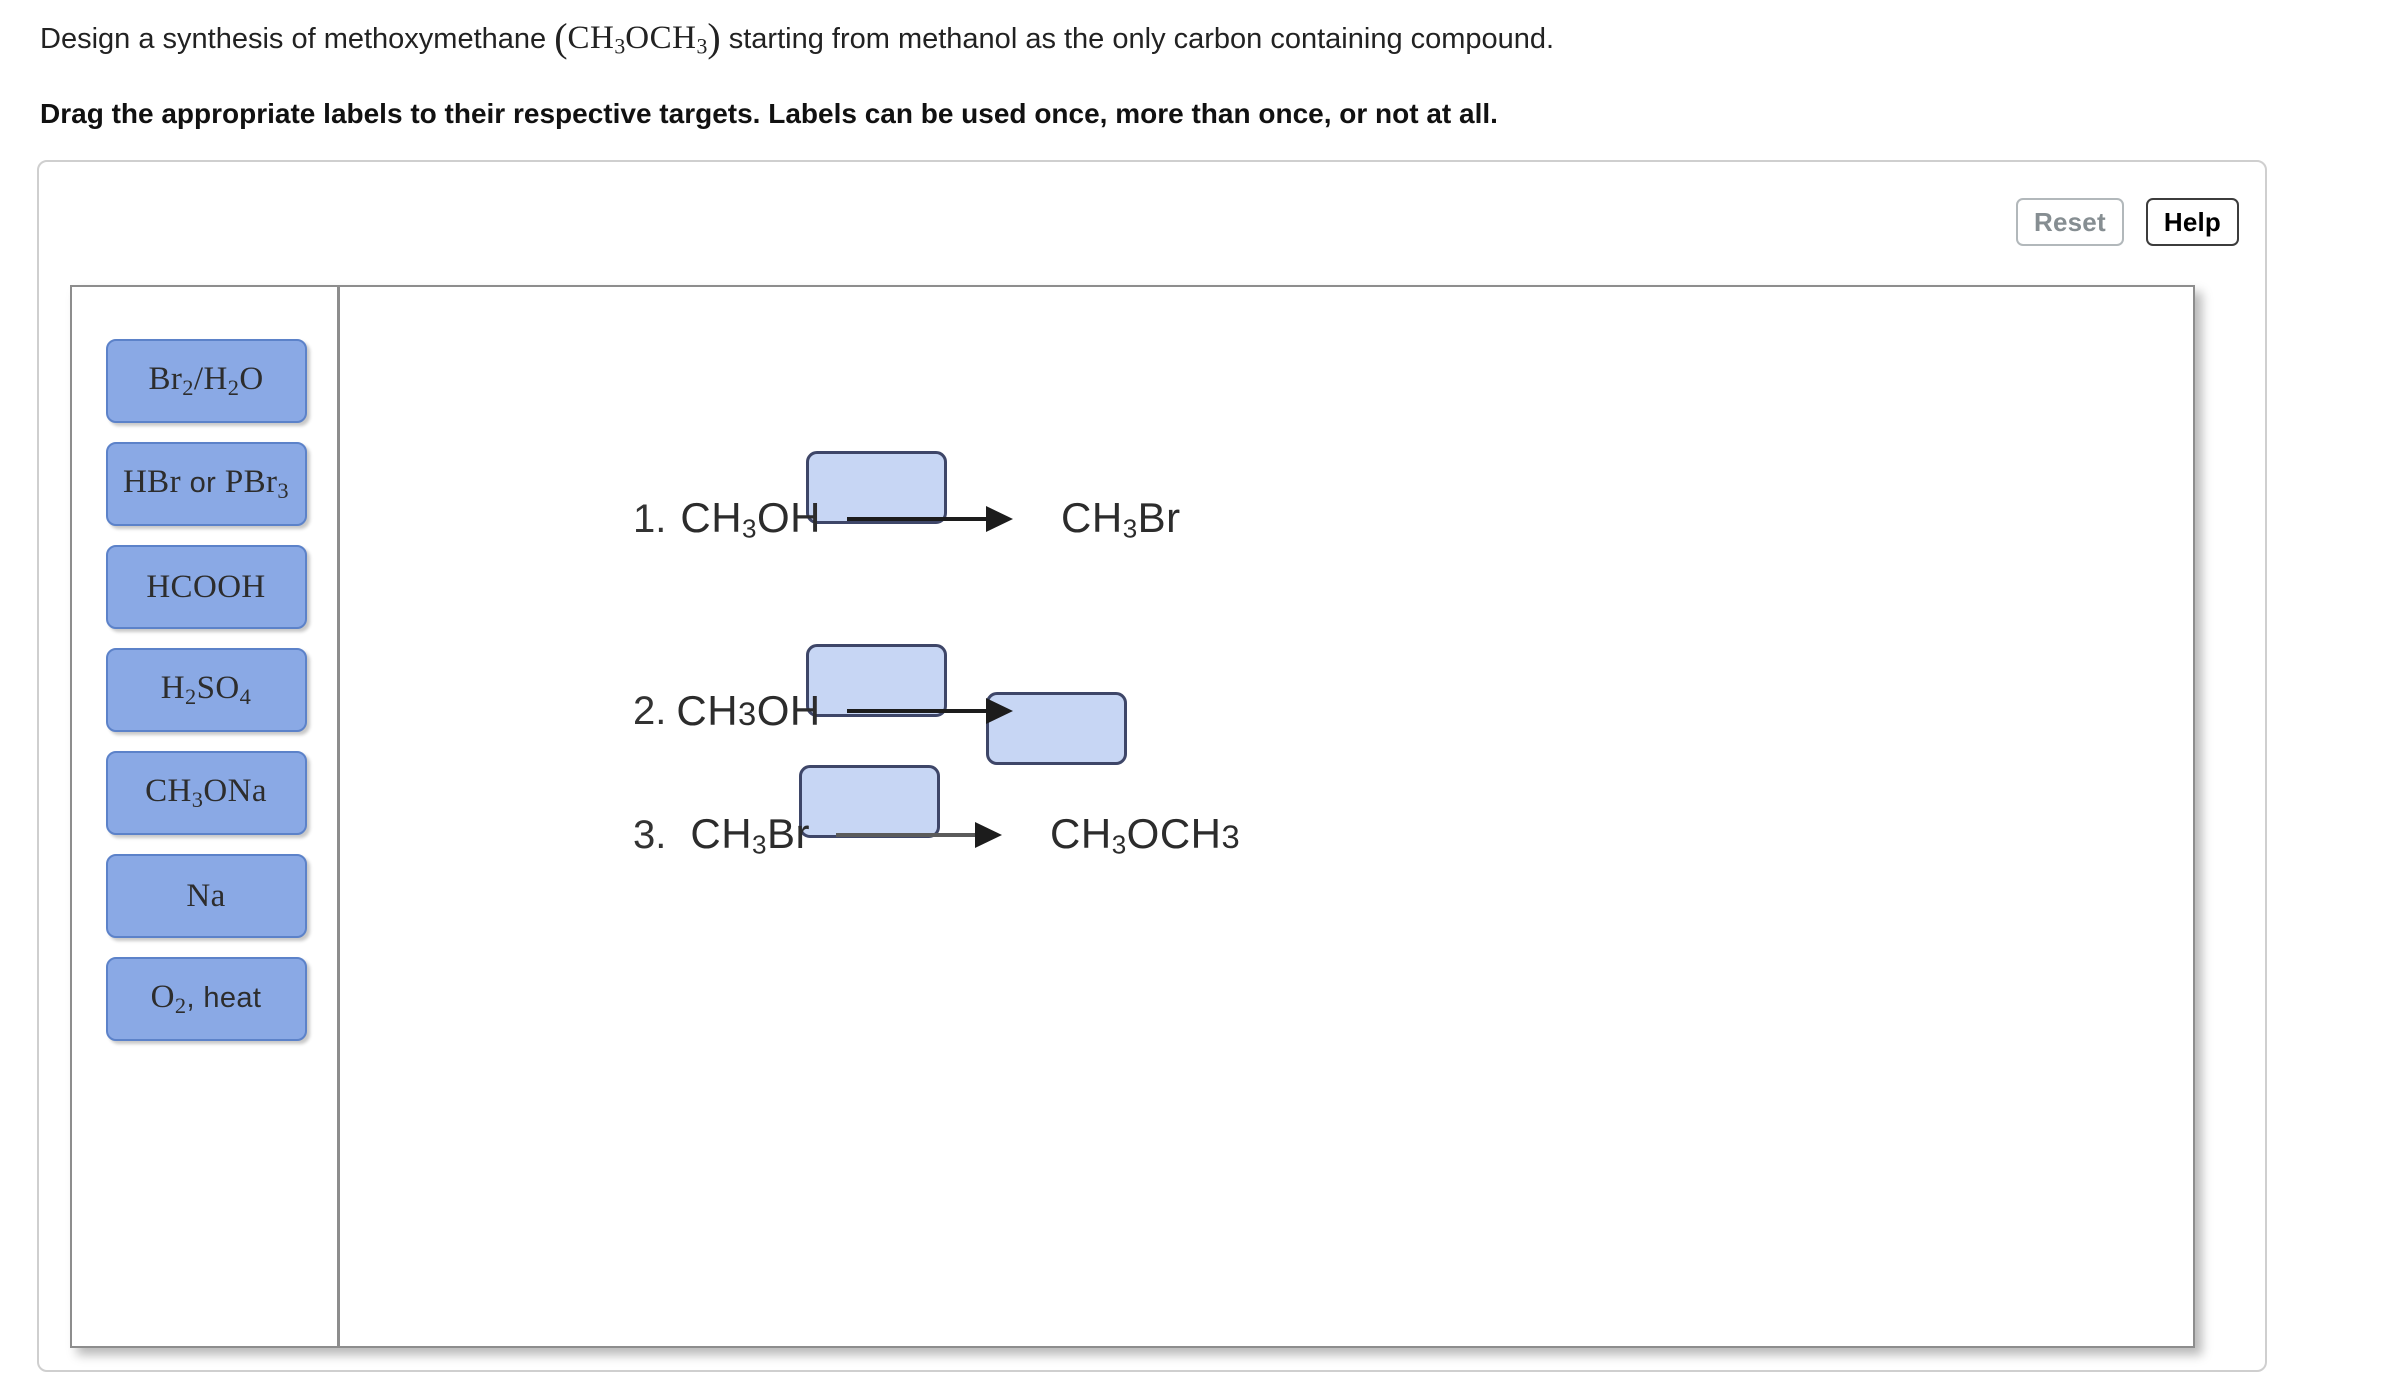 The image size is (2386, 1396). I want to click on reactant-step1: CH3OH, so click(751, 519).